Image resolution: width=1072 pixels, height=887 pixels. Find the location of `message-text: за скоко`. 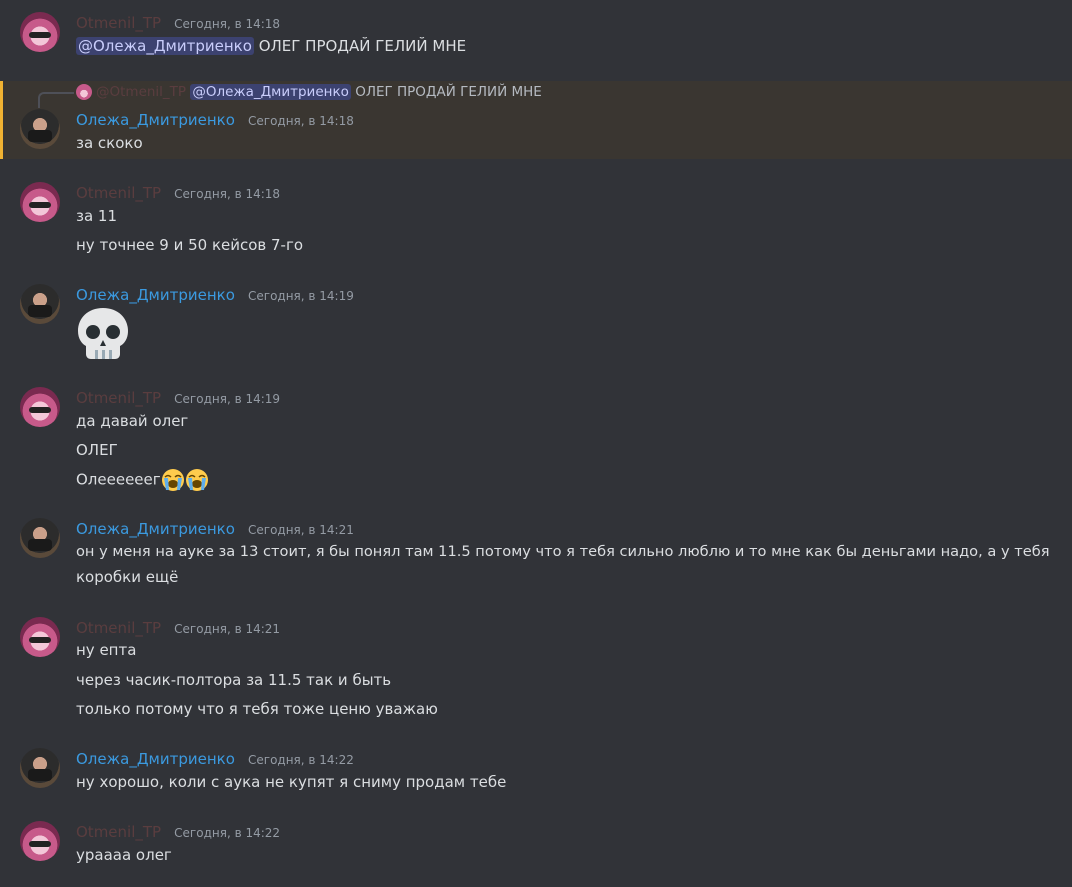

message-text: за скоко is located at coordinates (109, 143).